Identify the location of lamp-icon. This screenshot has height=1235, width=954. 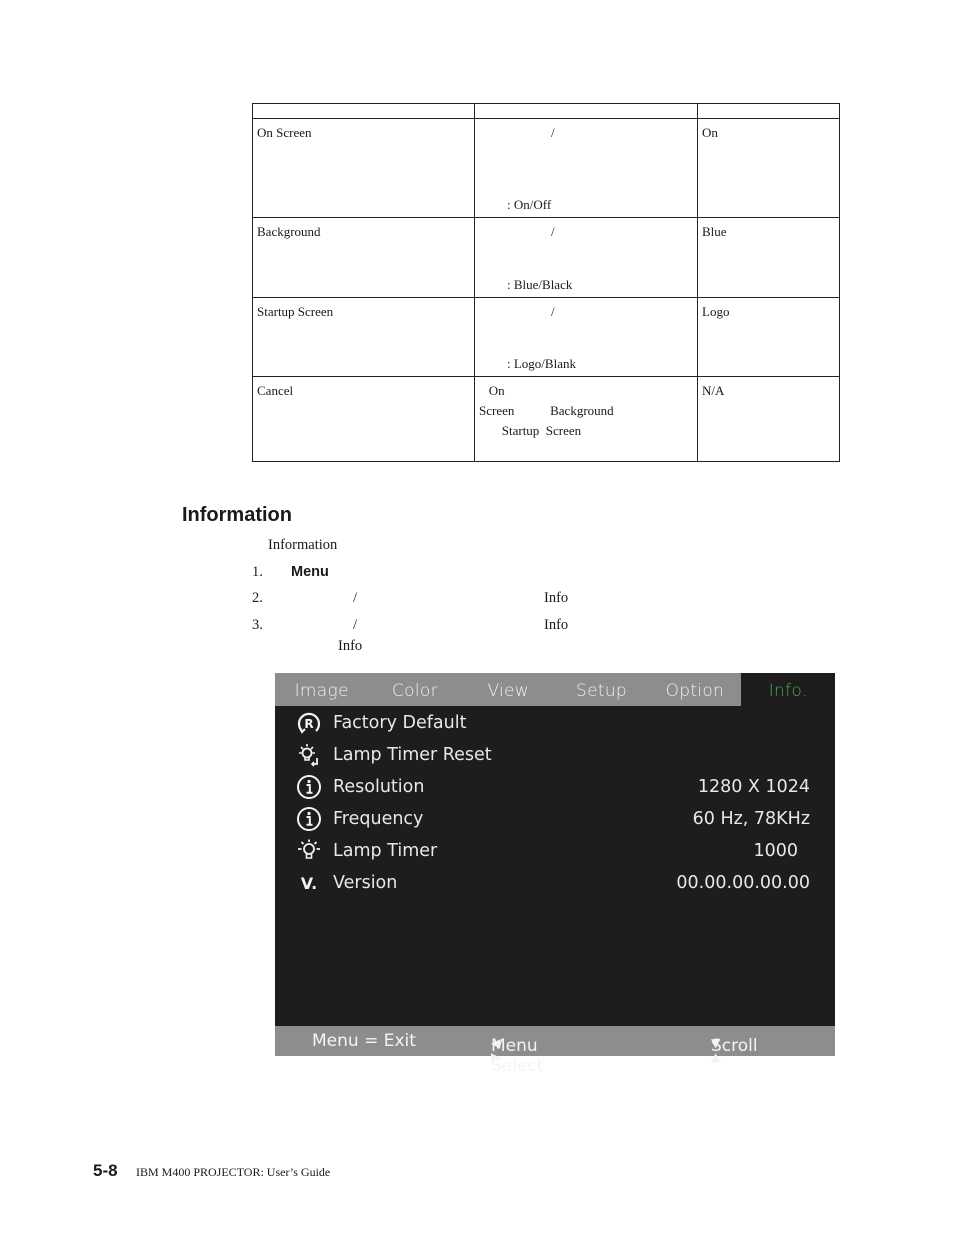
(309, 851).